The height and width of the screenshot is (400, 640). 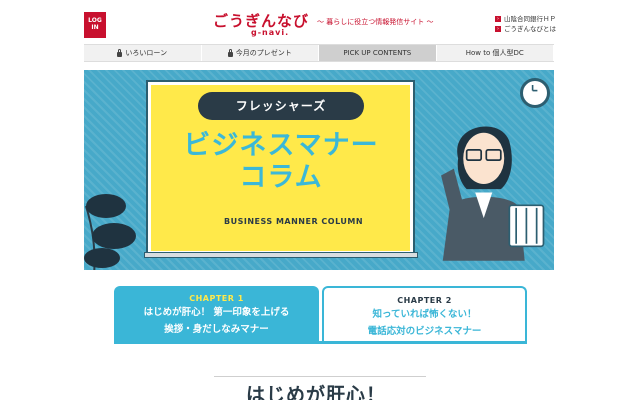 I want to click on chapter-title-line2: 挨拶・身だしなみマナー, so click(x=216, y=329).